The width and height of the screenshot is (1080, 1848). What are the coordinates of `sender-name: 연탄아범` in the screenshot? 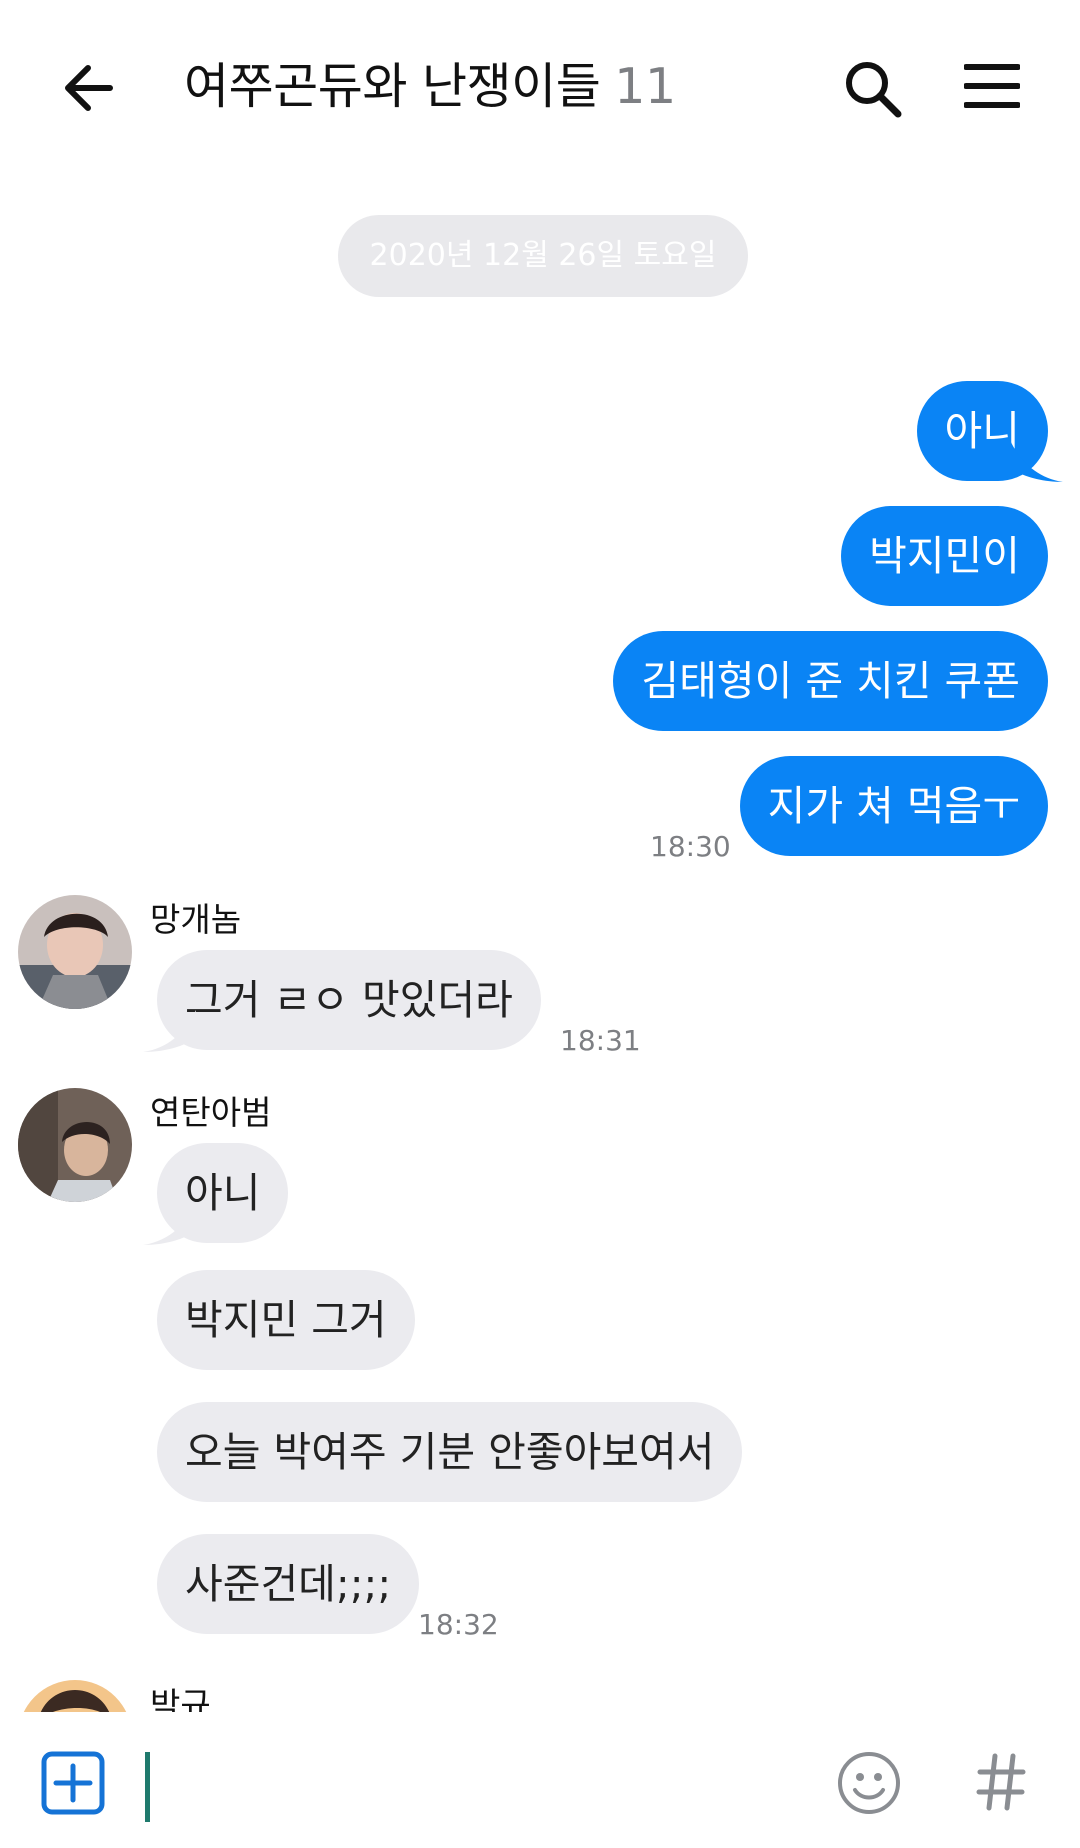 It's located at (211, 1112).